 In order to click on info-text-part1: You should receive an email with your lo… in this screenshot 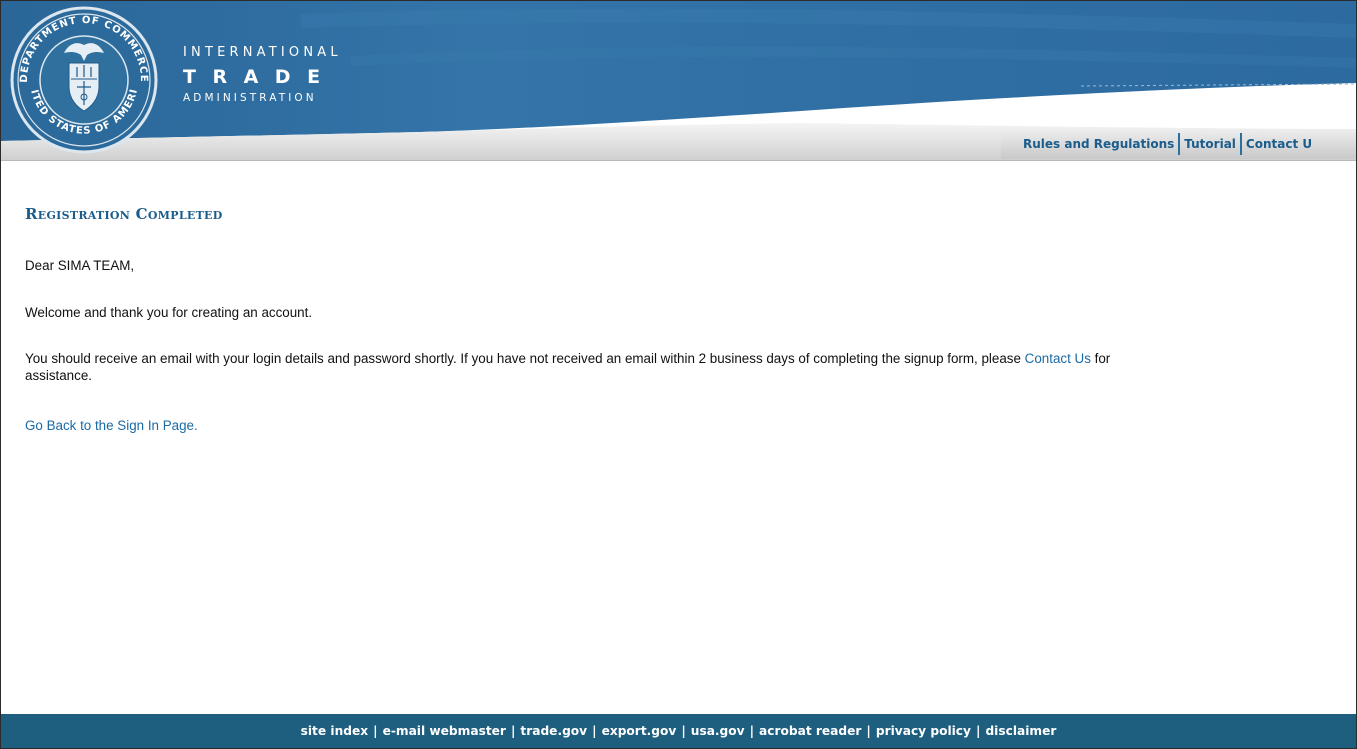, I will do `click(525, 358)`.